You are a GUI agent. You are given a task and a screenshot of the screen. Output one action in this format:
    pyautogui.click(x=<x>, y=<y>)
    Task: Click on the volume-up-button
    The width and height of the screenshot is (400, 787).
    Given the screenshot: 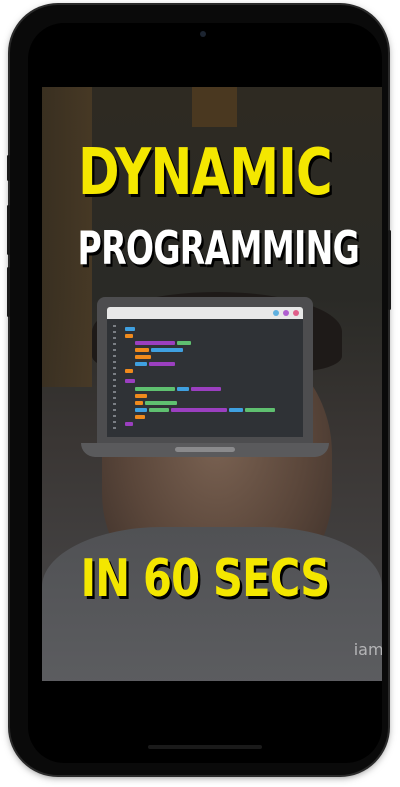 What is the action you would take?
    pyautogui.click(x=8, y=230)
    